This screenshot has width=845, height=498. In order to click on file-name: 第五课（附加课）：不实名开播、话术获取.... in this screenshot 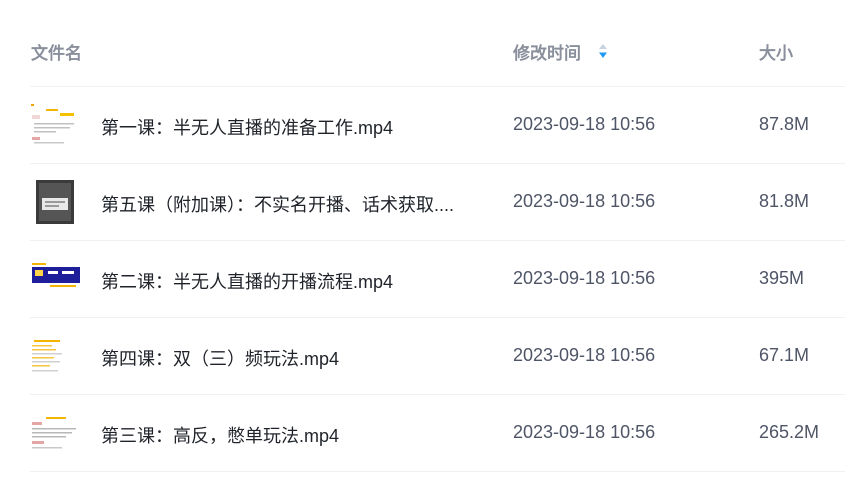, I will do `click(277, 204)`.